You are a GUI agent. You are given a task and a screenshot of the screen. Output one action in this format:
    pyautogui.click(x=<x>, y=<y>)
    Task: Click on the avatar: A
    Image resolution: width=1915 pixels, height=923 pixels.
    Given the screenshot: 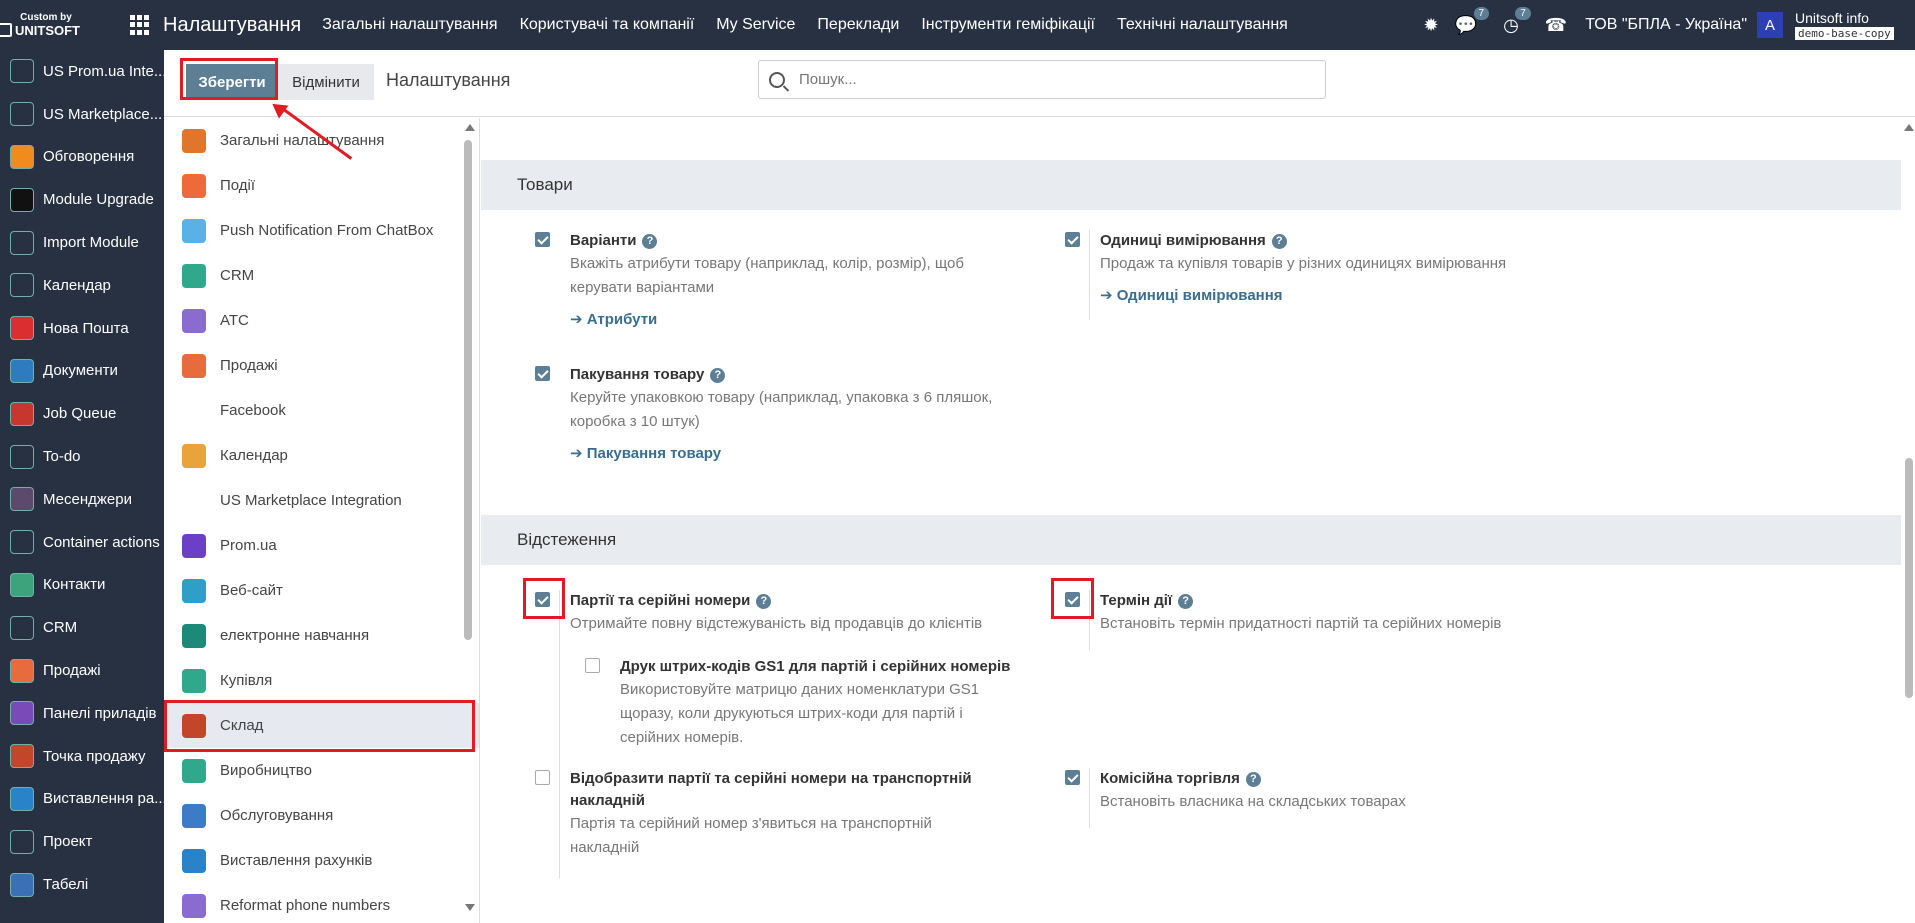 What is the action you would take?
    pyautogui.click(x=1770, y=25)
    